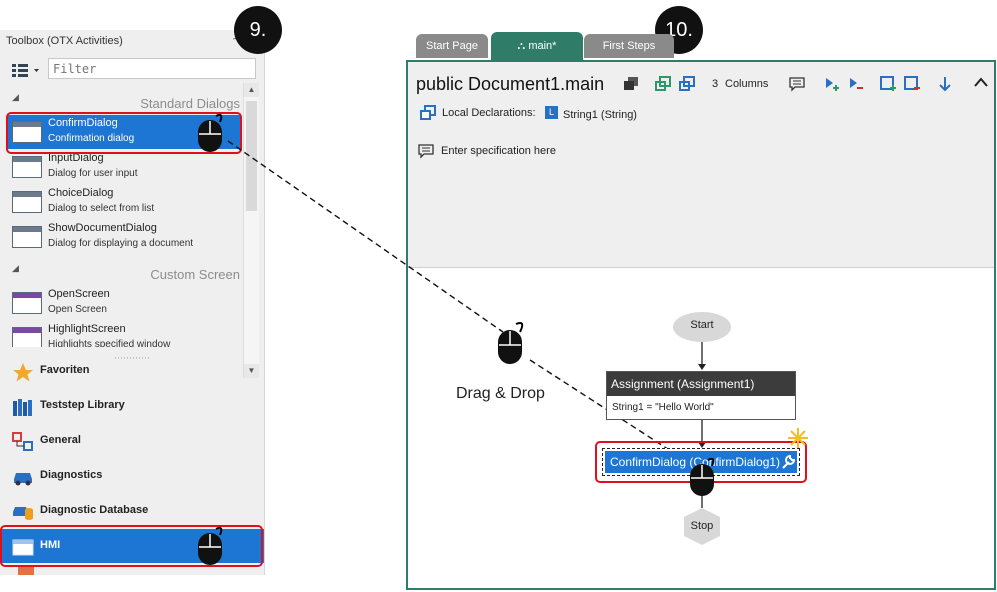 This screenshot has height=592, width=997. Describe the element at coordinates (702, 526) in the screenshot. I see `stop-label: Stop` at that location.